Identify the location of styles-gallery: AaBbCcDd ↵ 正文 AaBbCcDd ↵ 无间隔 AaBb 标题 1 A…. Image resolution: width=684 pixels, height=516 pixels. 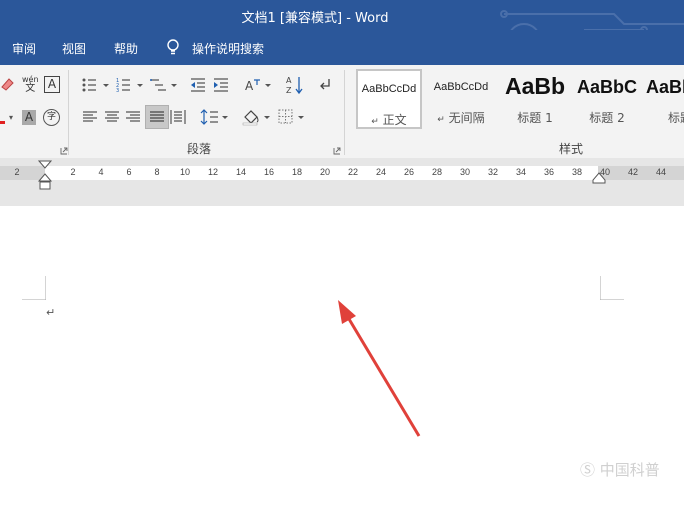
(519, 100).